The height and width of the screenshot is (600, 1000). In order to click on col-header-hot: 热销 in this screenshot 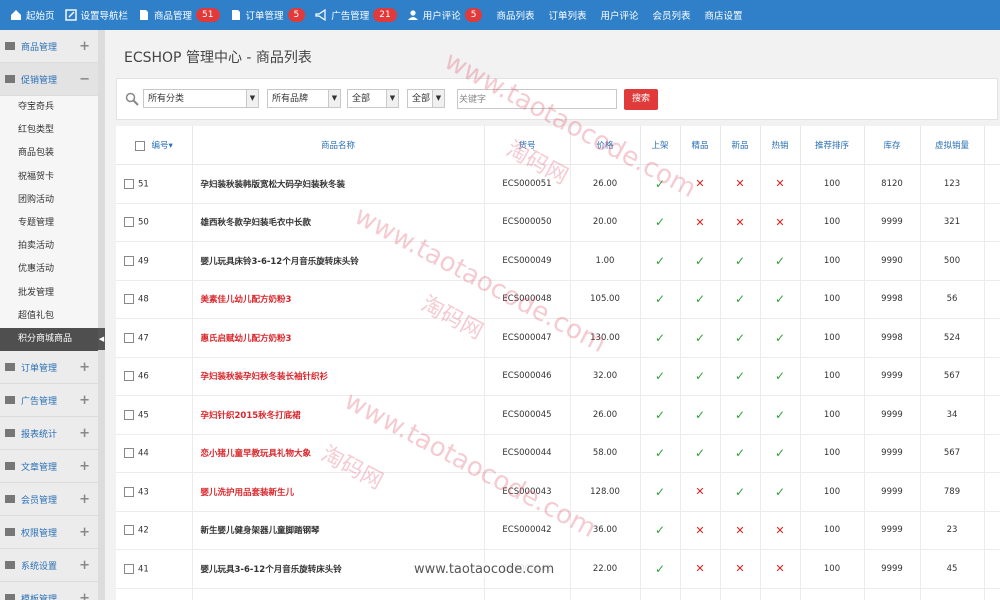, I will do `click(780, 145)`.